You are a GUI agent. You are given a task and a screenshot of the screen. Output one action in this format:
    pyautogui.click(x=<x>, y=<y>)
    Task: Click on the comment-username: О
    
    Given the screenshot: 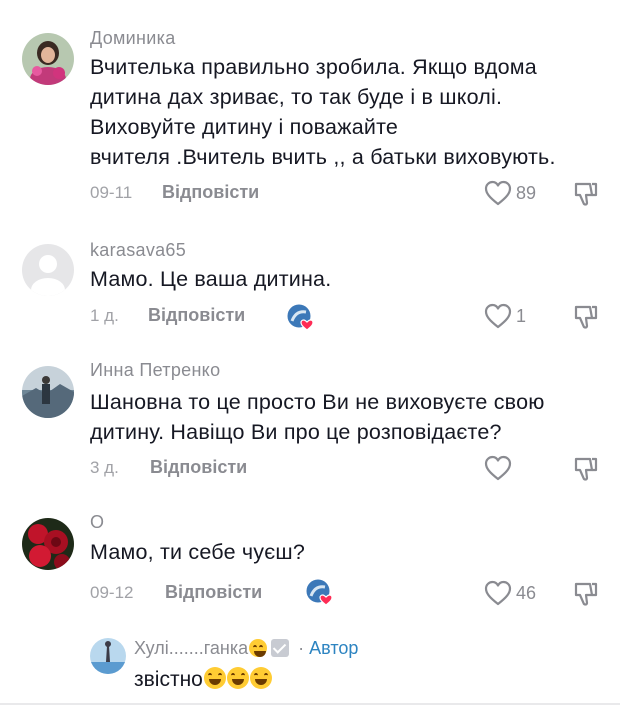 What is the action you would take?
    pyautogui.click(x=97, y=522)
    